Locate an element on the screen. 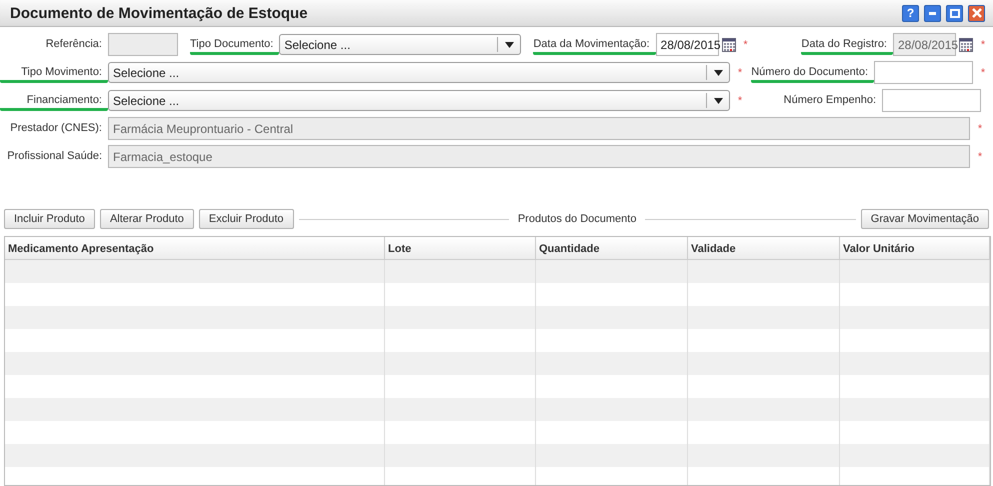 The height and width of the screenshot is (486, 993). section-legend: Produtos do Documento is located at coordinates (577, 219).